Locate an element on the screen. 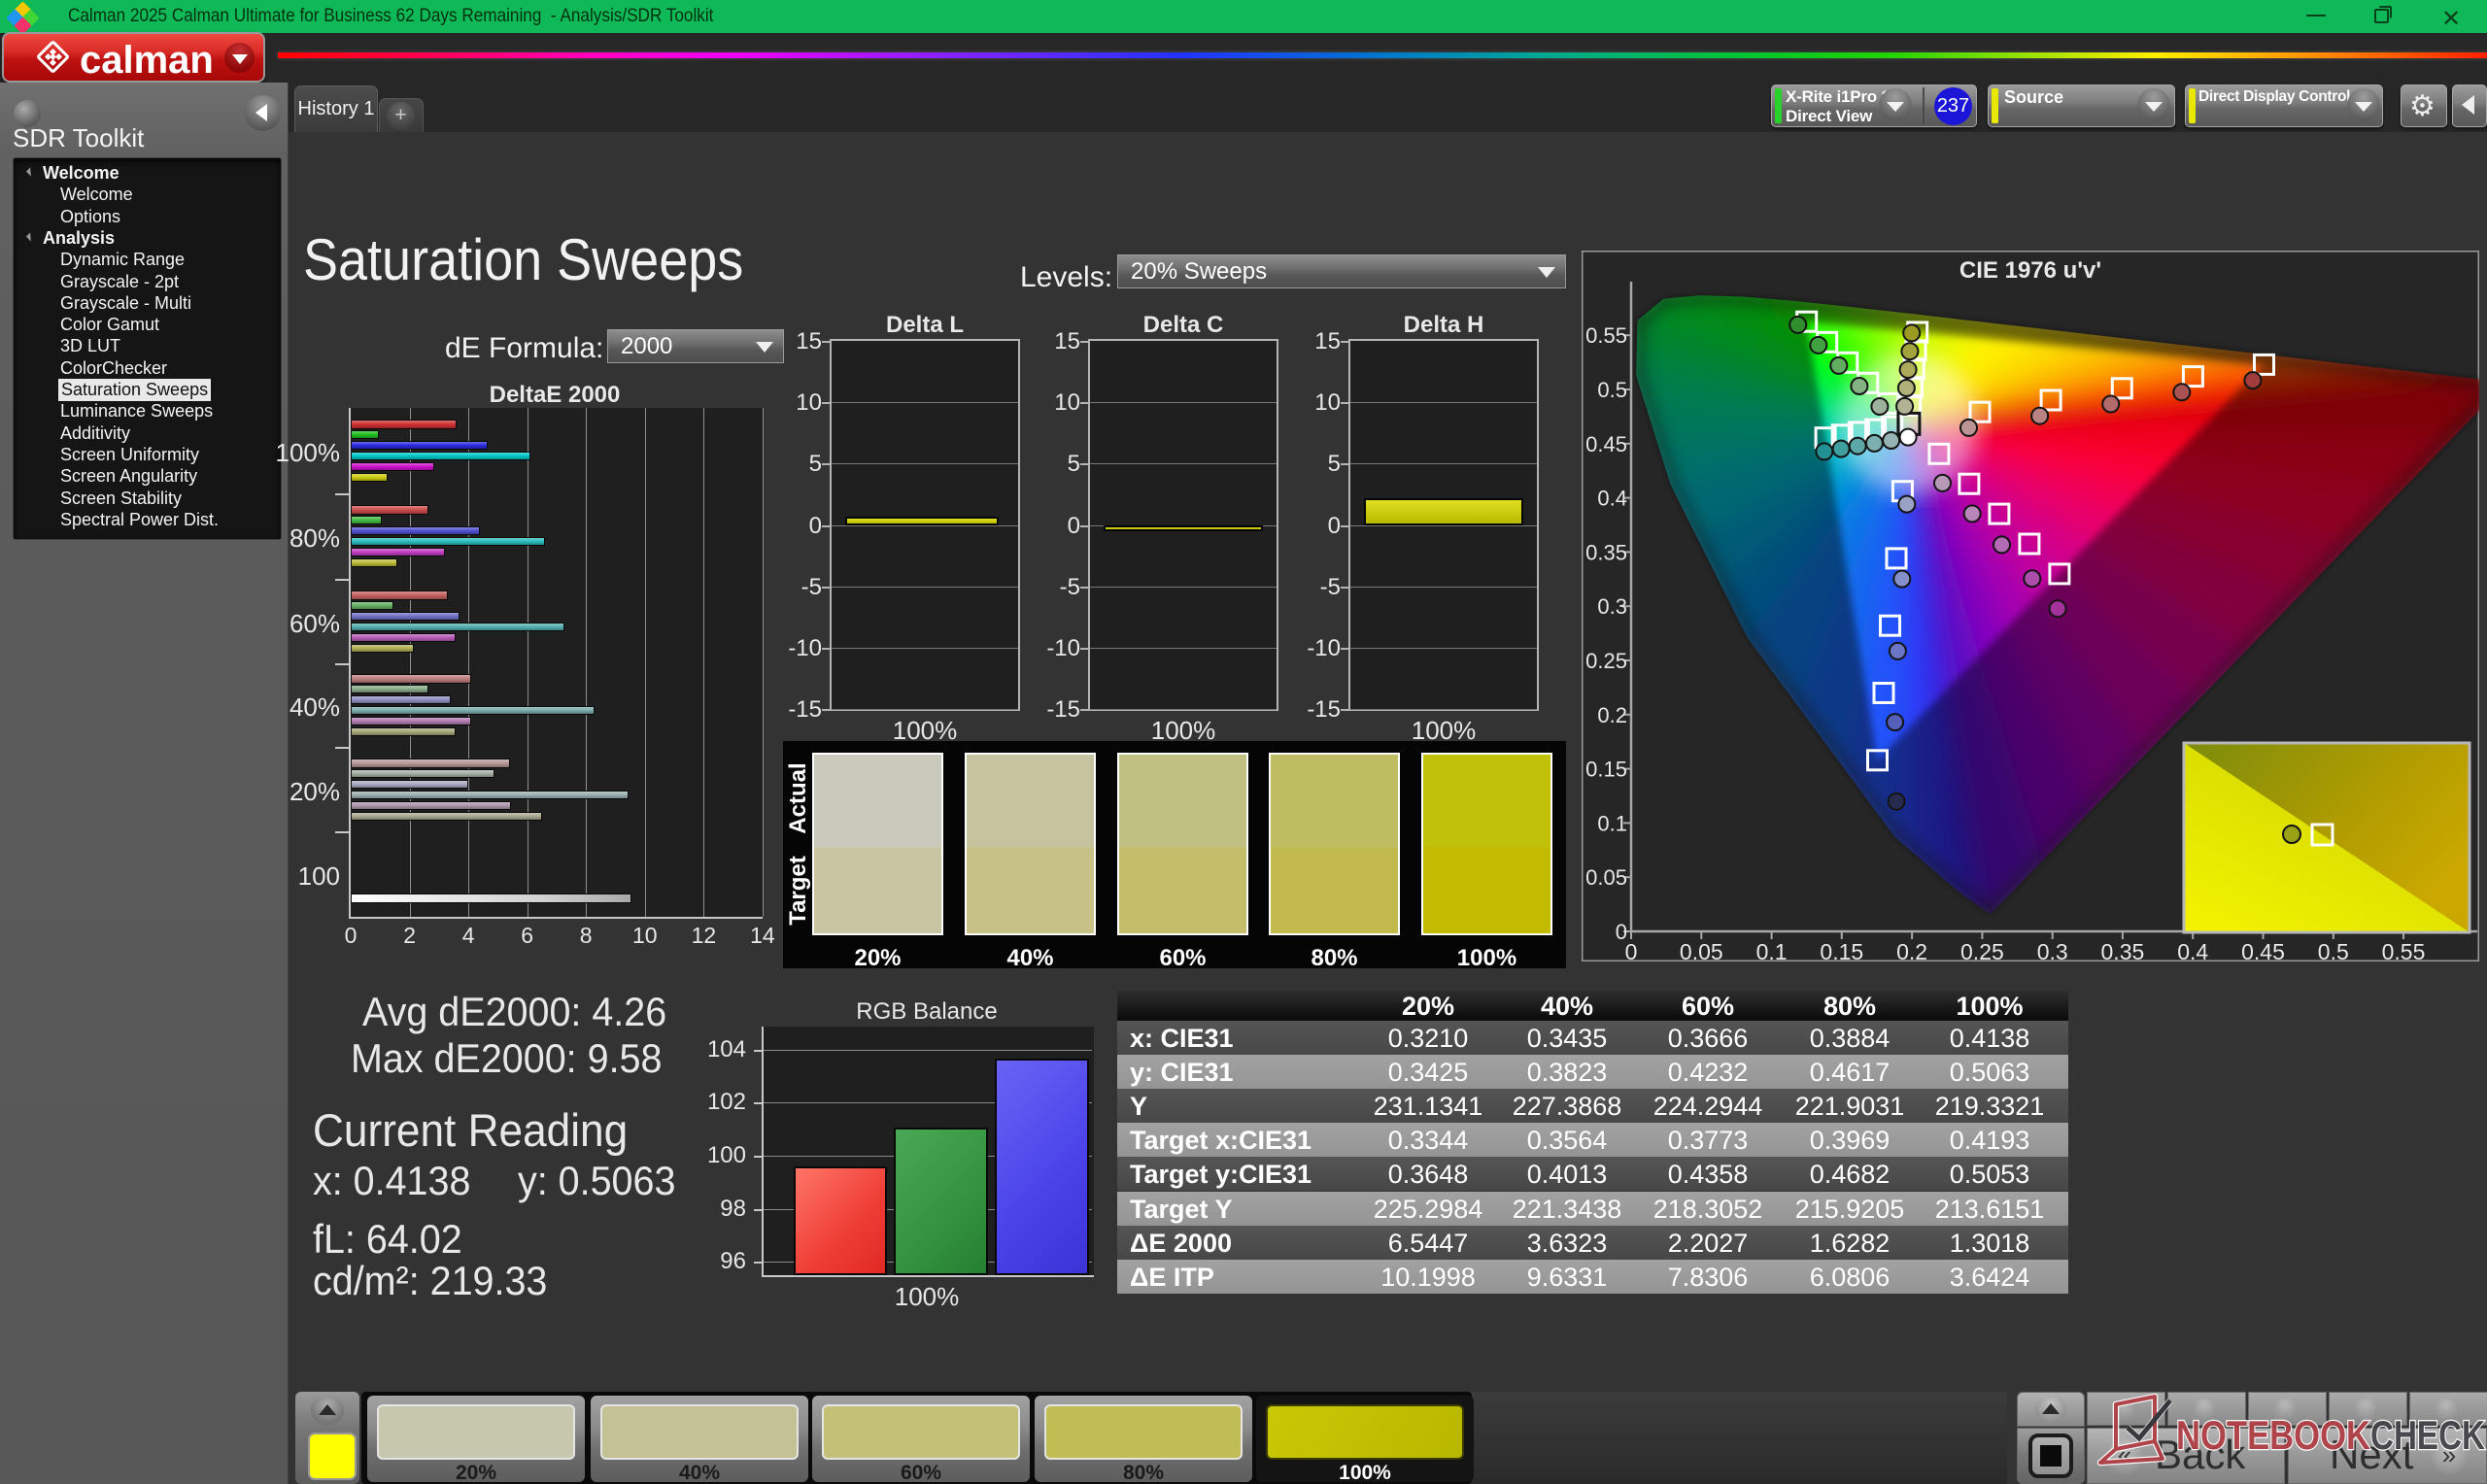 Image resolution: width=2487 pixels, height=1484 pixels. svg-text: CHECK is located at coordinates (2427, 1435).